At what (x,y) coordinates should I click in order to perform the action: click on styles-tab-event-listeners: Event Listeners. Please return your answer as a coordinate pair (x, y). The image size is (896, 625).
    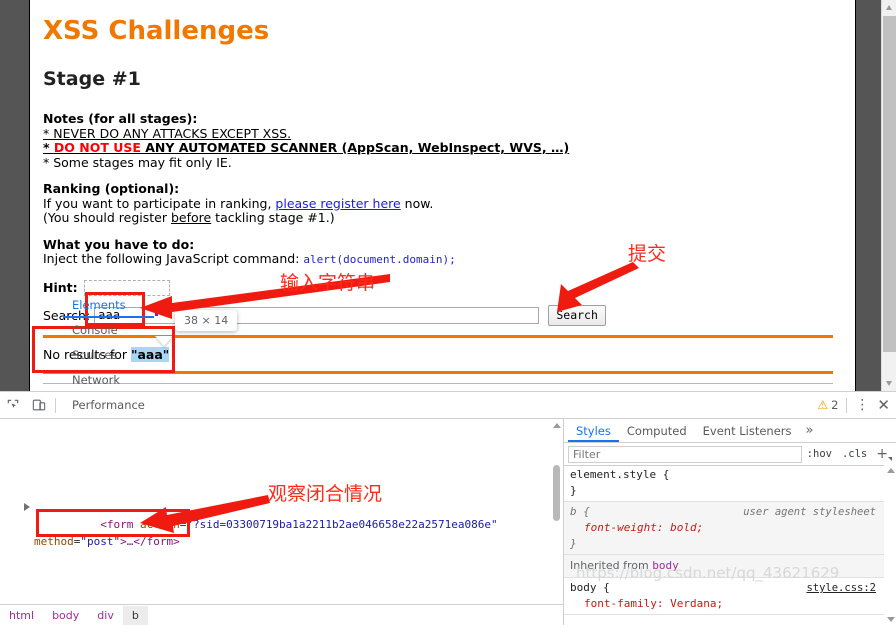
    Looking at the image, I should click on (747, 431).